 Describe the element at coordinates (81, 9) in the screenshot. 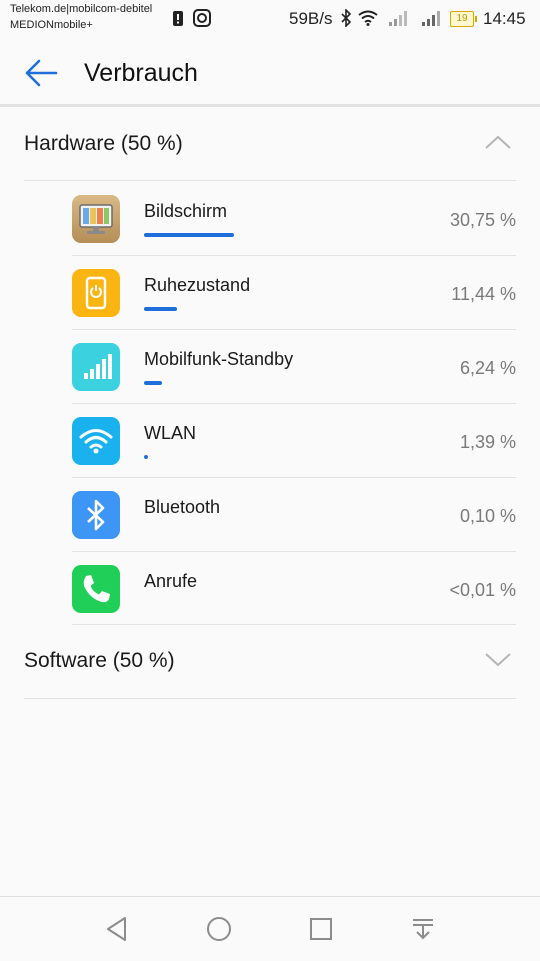

I see `carrier-name: Telekom.de|mobilcom-debitel` at that location.